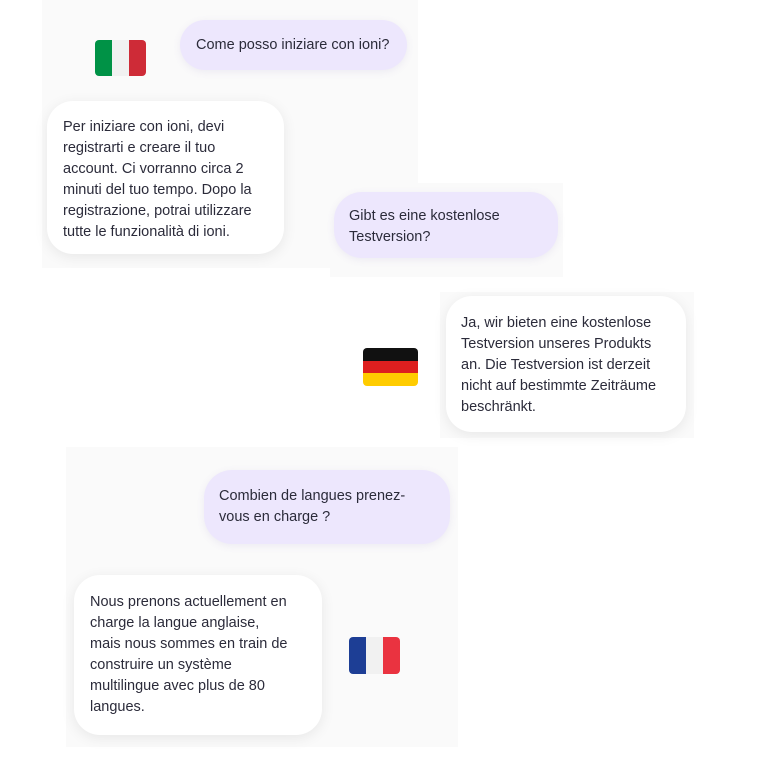  I want to click on germany-flag-icon, so click(390, 367).